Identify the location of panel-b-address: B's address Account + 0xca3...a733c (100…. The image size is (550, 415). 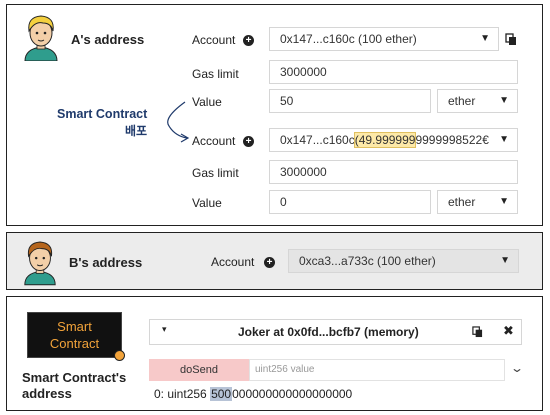
(274, 261).